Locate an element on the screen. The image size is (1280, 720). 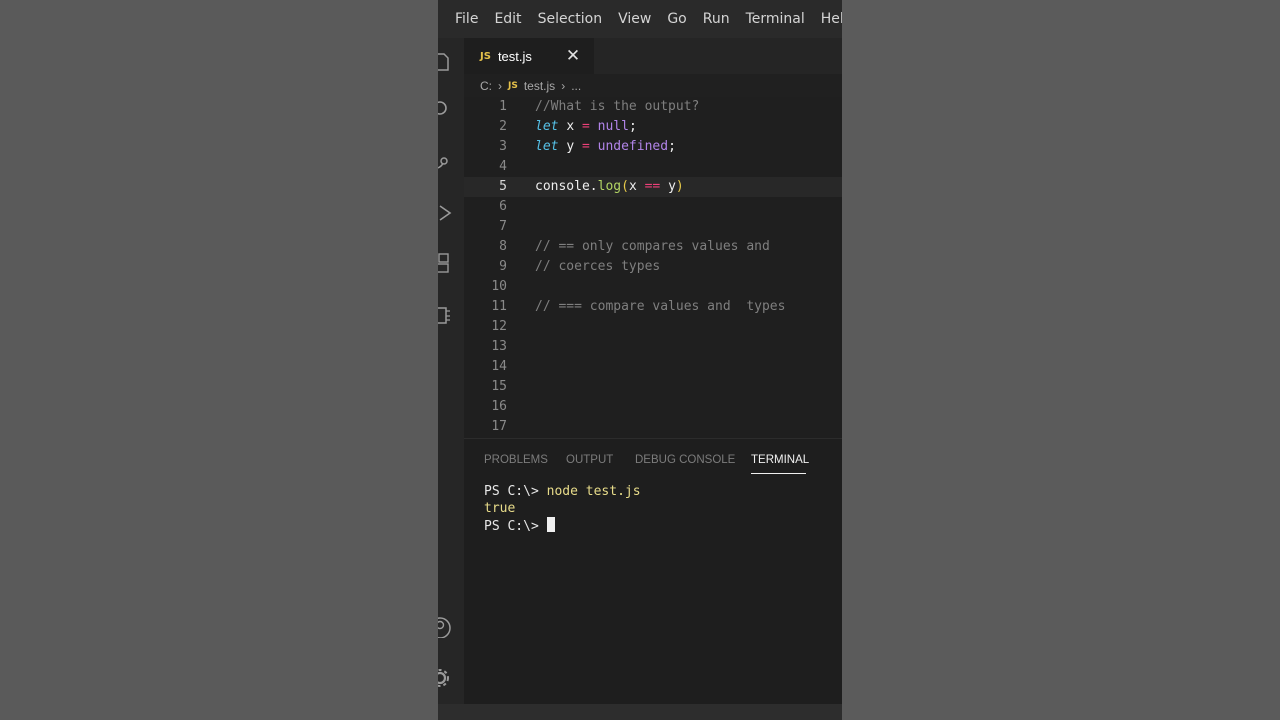
code-line-active: 5 console.log(x == y) is located at coordinates (653, 187).